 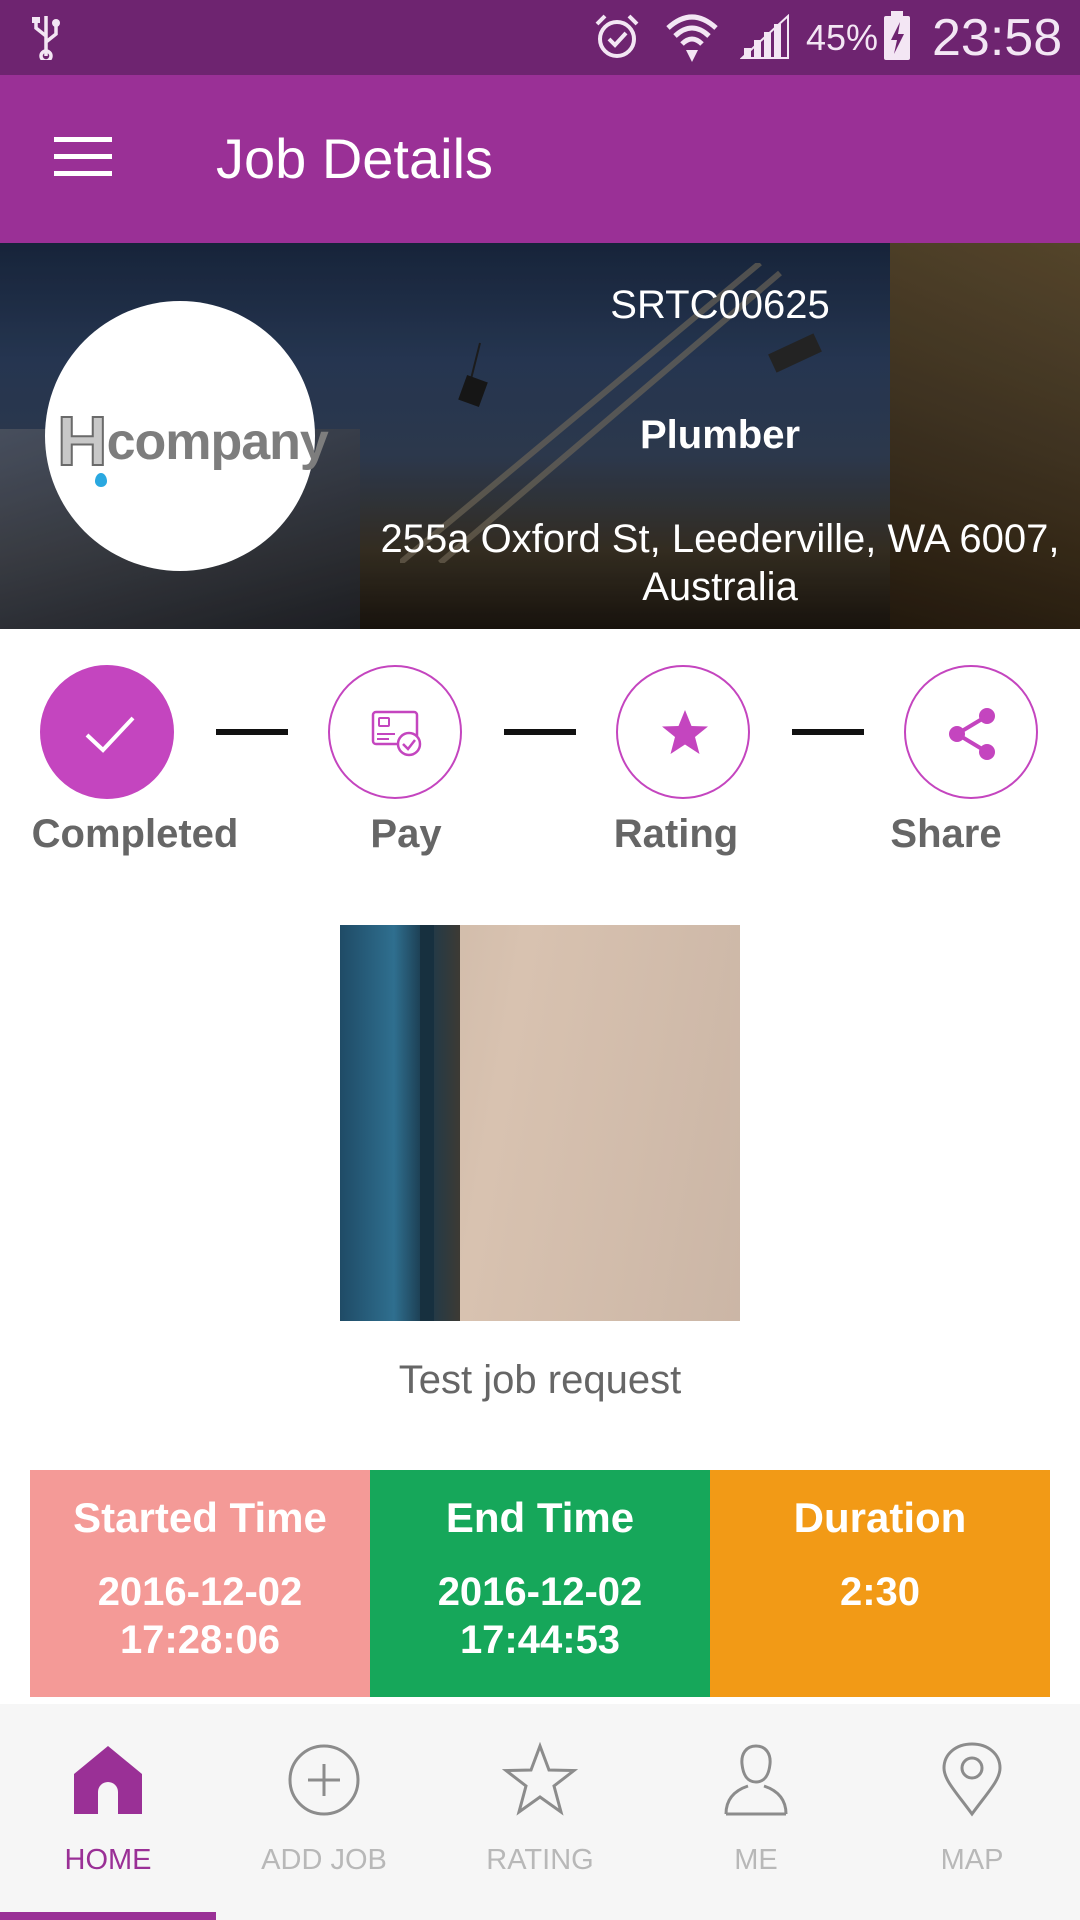 I want to click on step-completed-button, so click(x=107, y=732).